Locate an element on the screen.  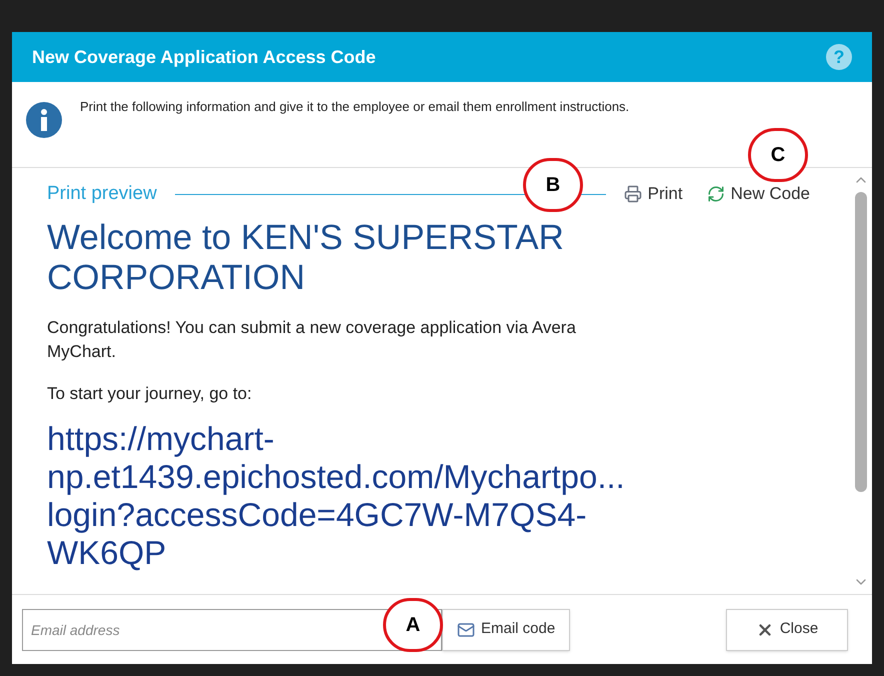
printer-icon is located at coordinates (633, 194).